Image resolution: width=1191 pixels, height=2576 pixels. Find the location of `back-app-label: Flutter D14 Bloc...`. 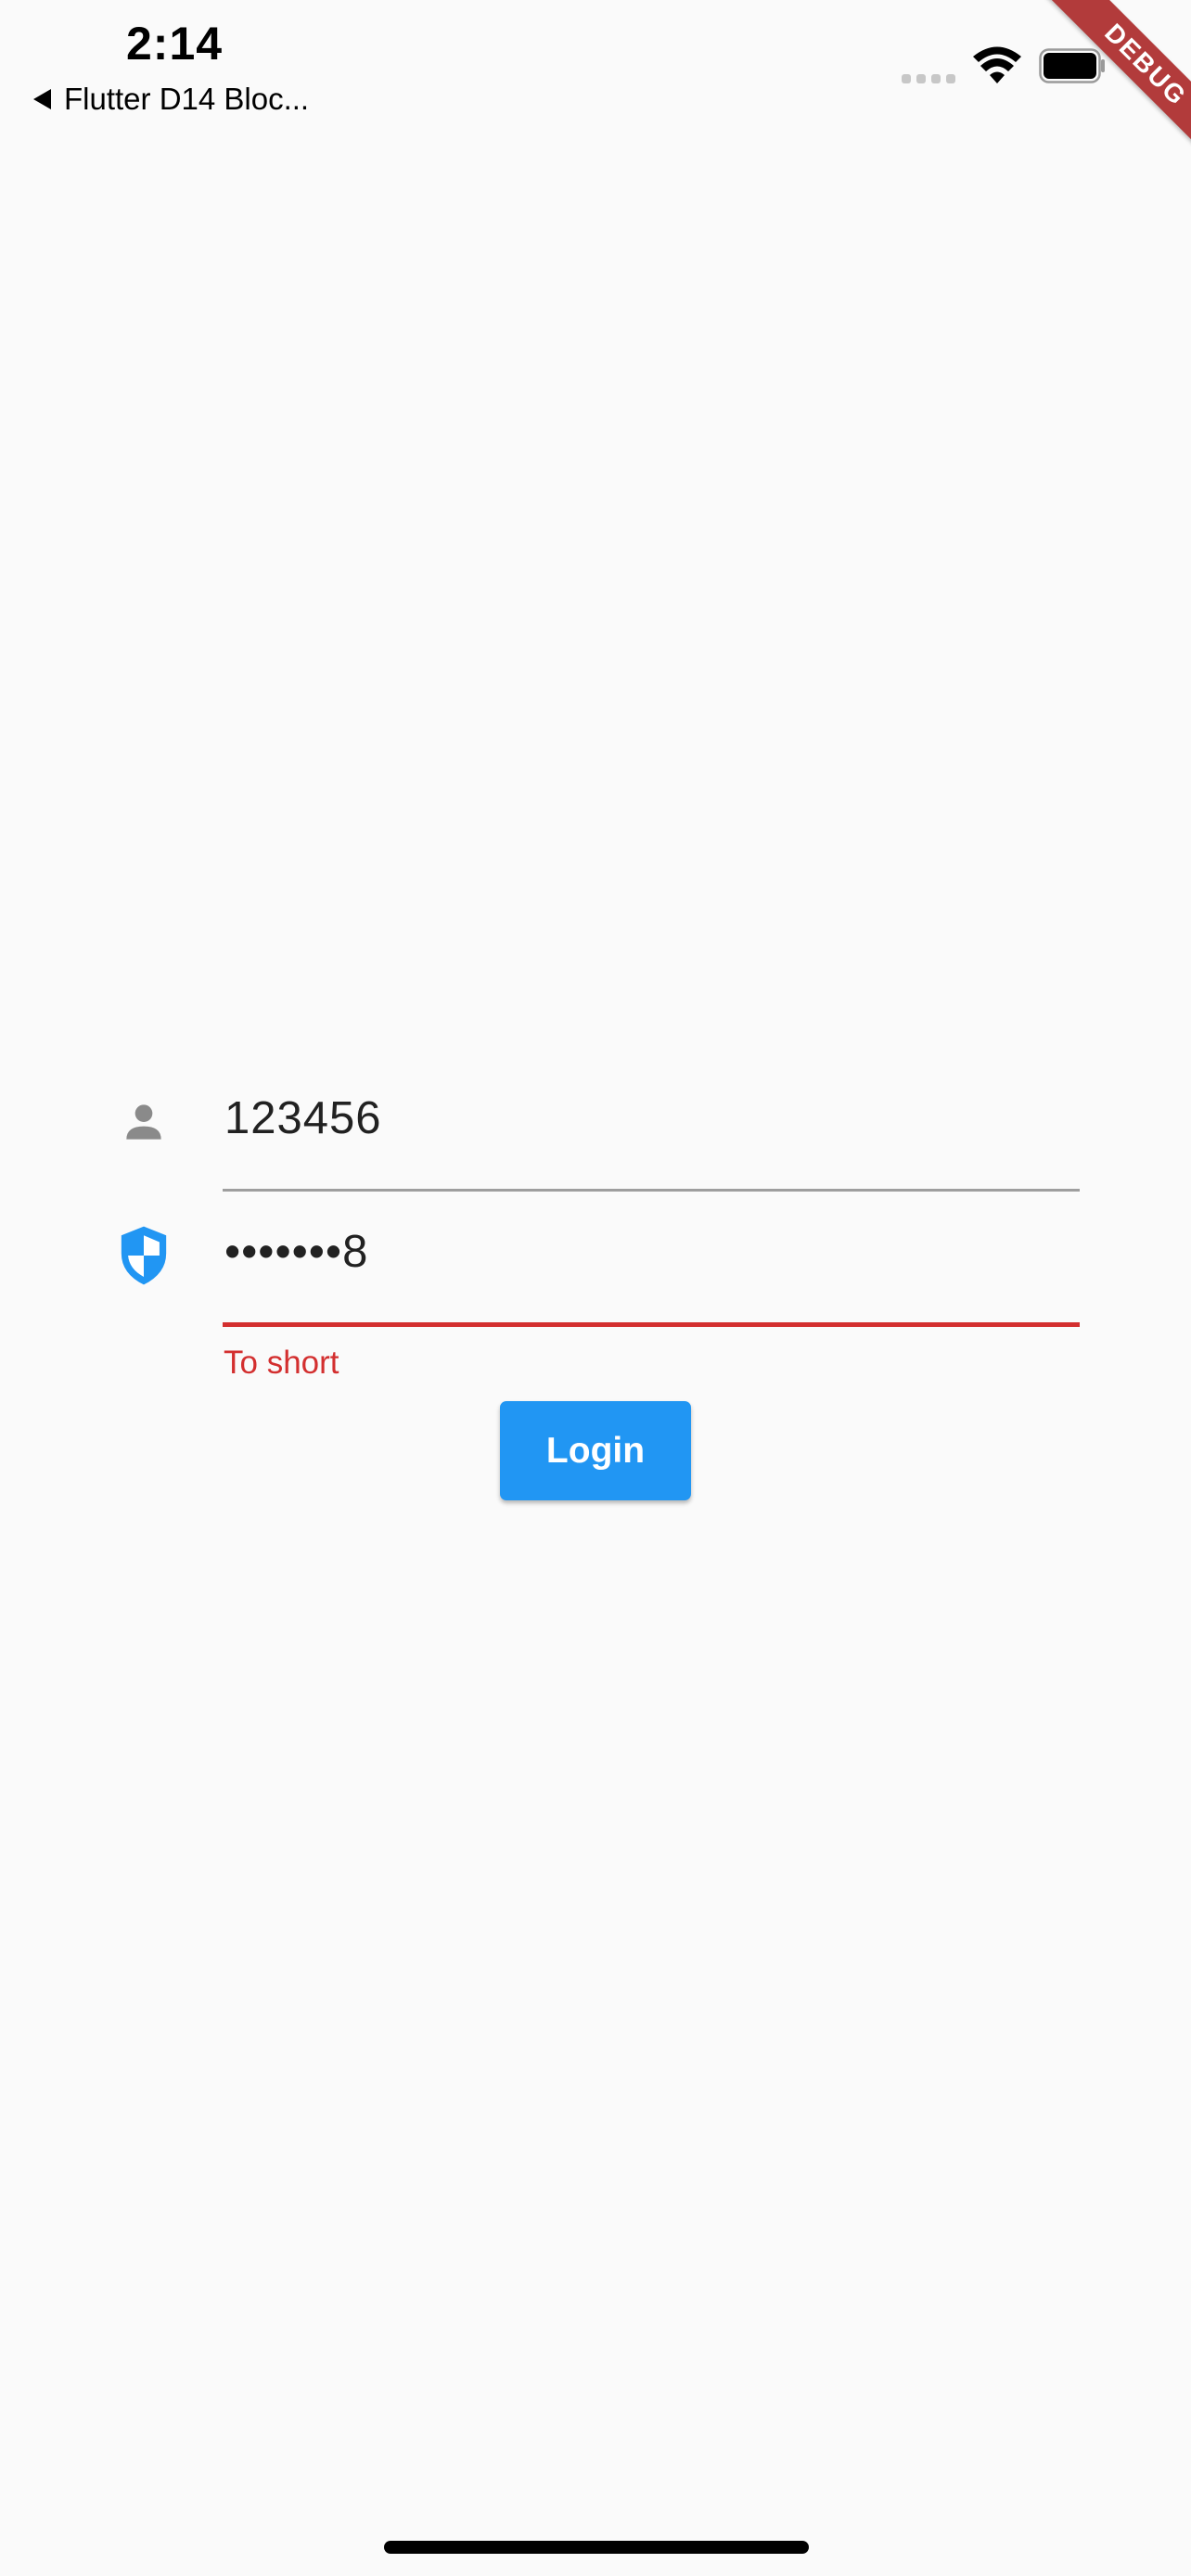

back-app-label: Flutter D14 Bloc... is located at coordinates (187, 99).